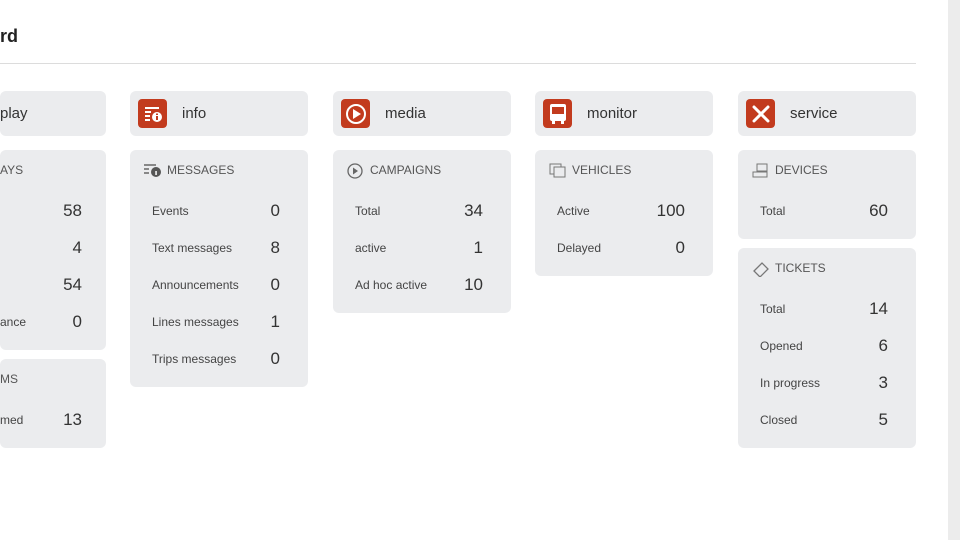 This screenshot has height=540, width=960. What do you see at coordinates (194, 113) in the screenshot?
I see `app-name: info` at bounding box center [194, 113].